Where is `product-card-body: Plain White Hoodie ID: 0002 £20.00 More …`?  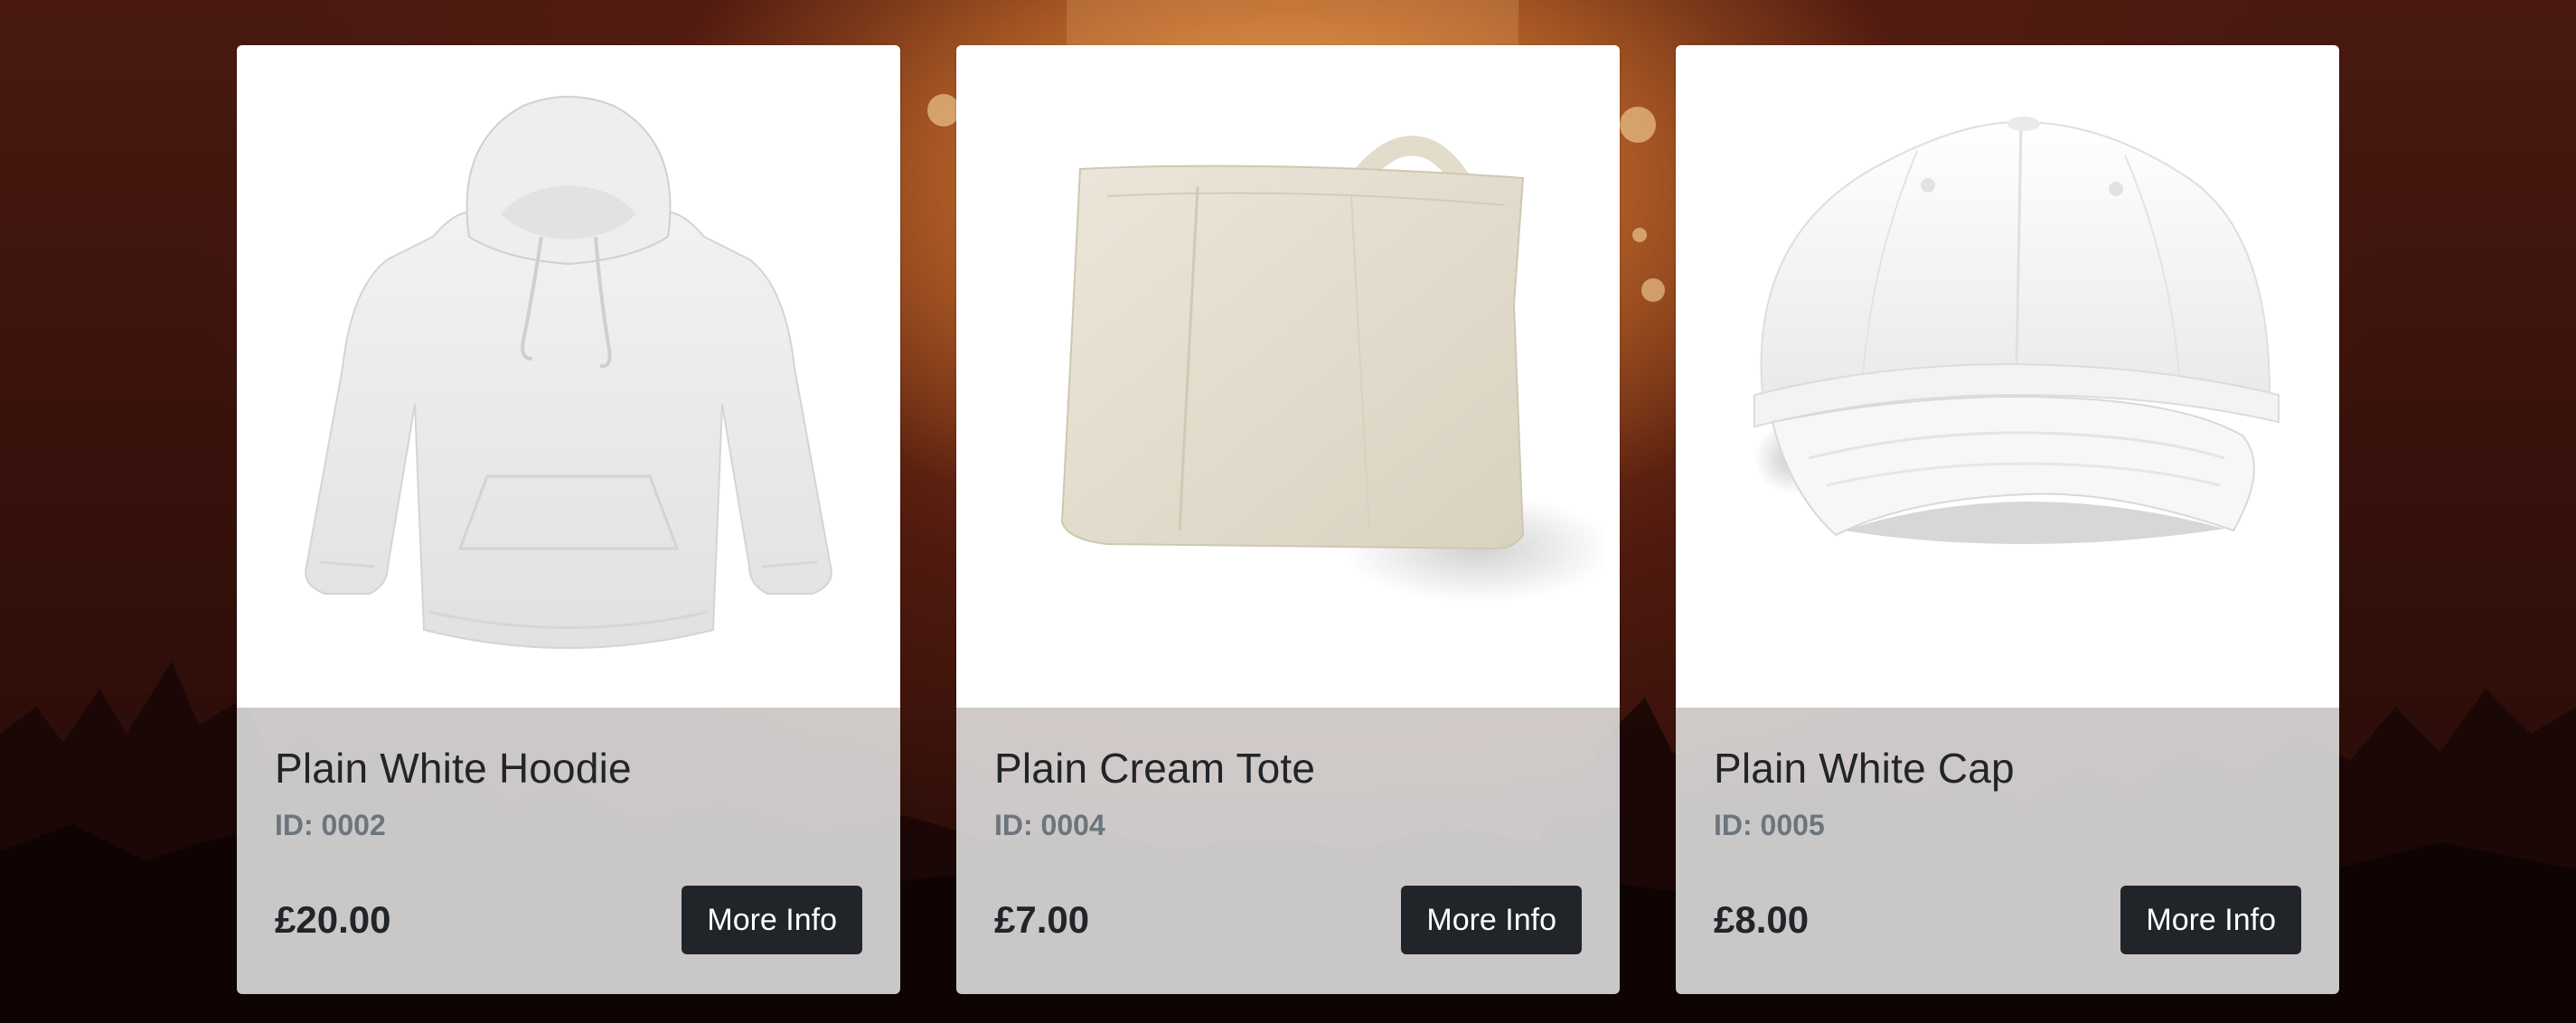 product-card-body: Plain White Hoodie ID: 0002 £20.00 More … is located at coordinates (568, 851).